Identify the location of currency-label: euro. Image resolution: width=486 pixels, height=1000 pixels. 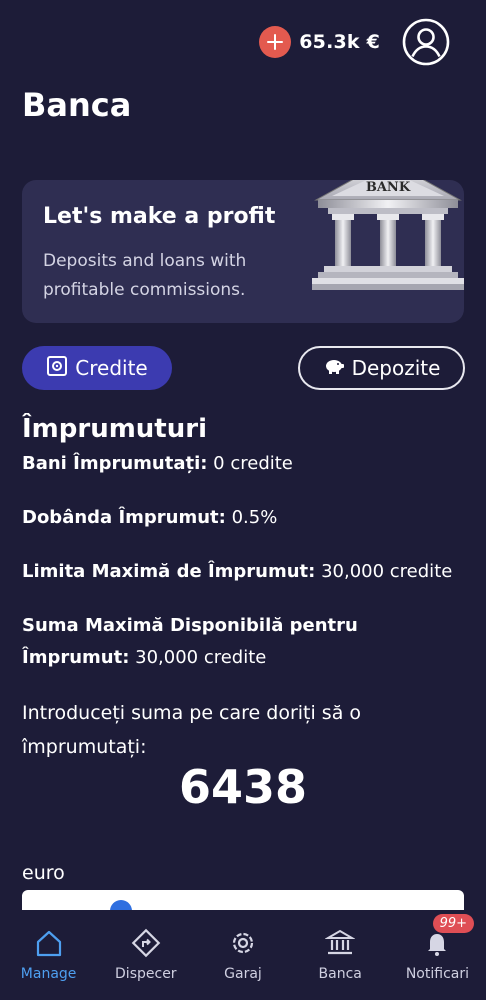
(43, 873).